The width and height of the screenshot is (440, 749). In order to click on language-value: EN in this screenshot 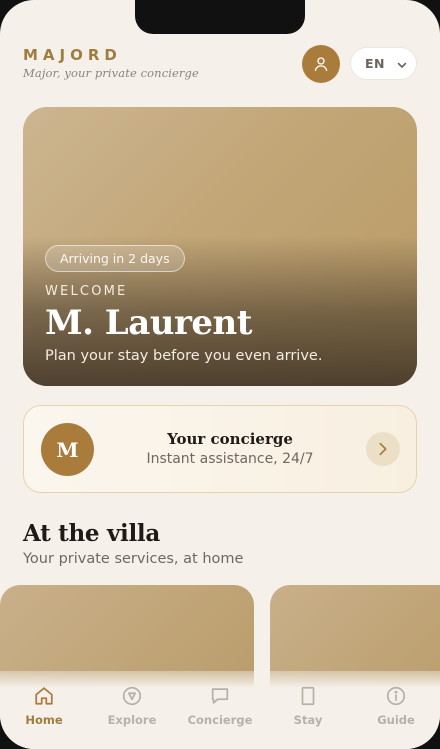, I will do `click(375, 63)`.